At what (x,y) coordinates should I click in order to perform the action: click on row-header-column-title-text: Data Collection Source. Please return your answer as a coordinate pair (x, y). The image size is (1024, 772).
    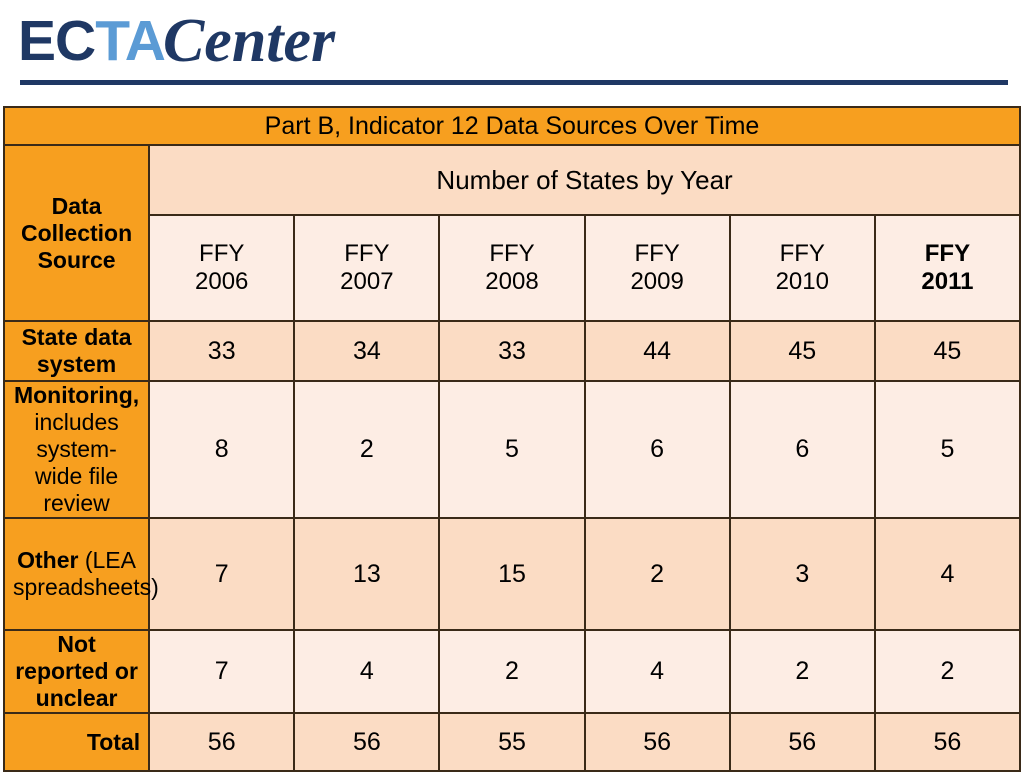
    Looking at the image, I should click on (76, 232).